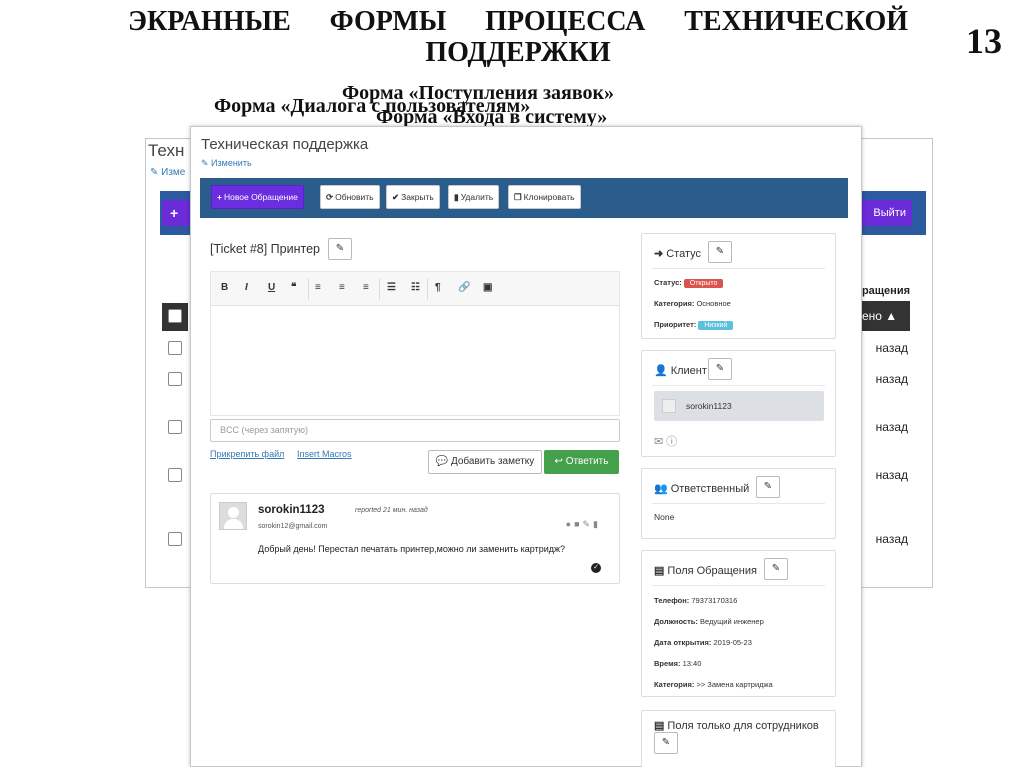  I want to click on status-badge: Открыто, so click(703, 283).